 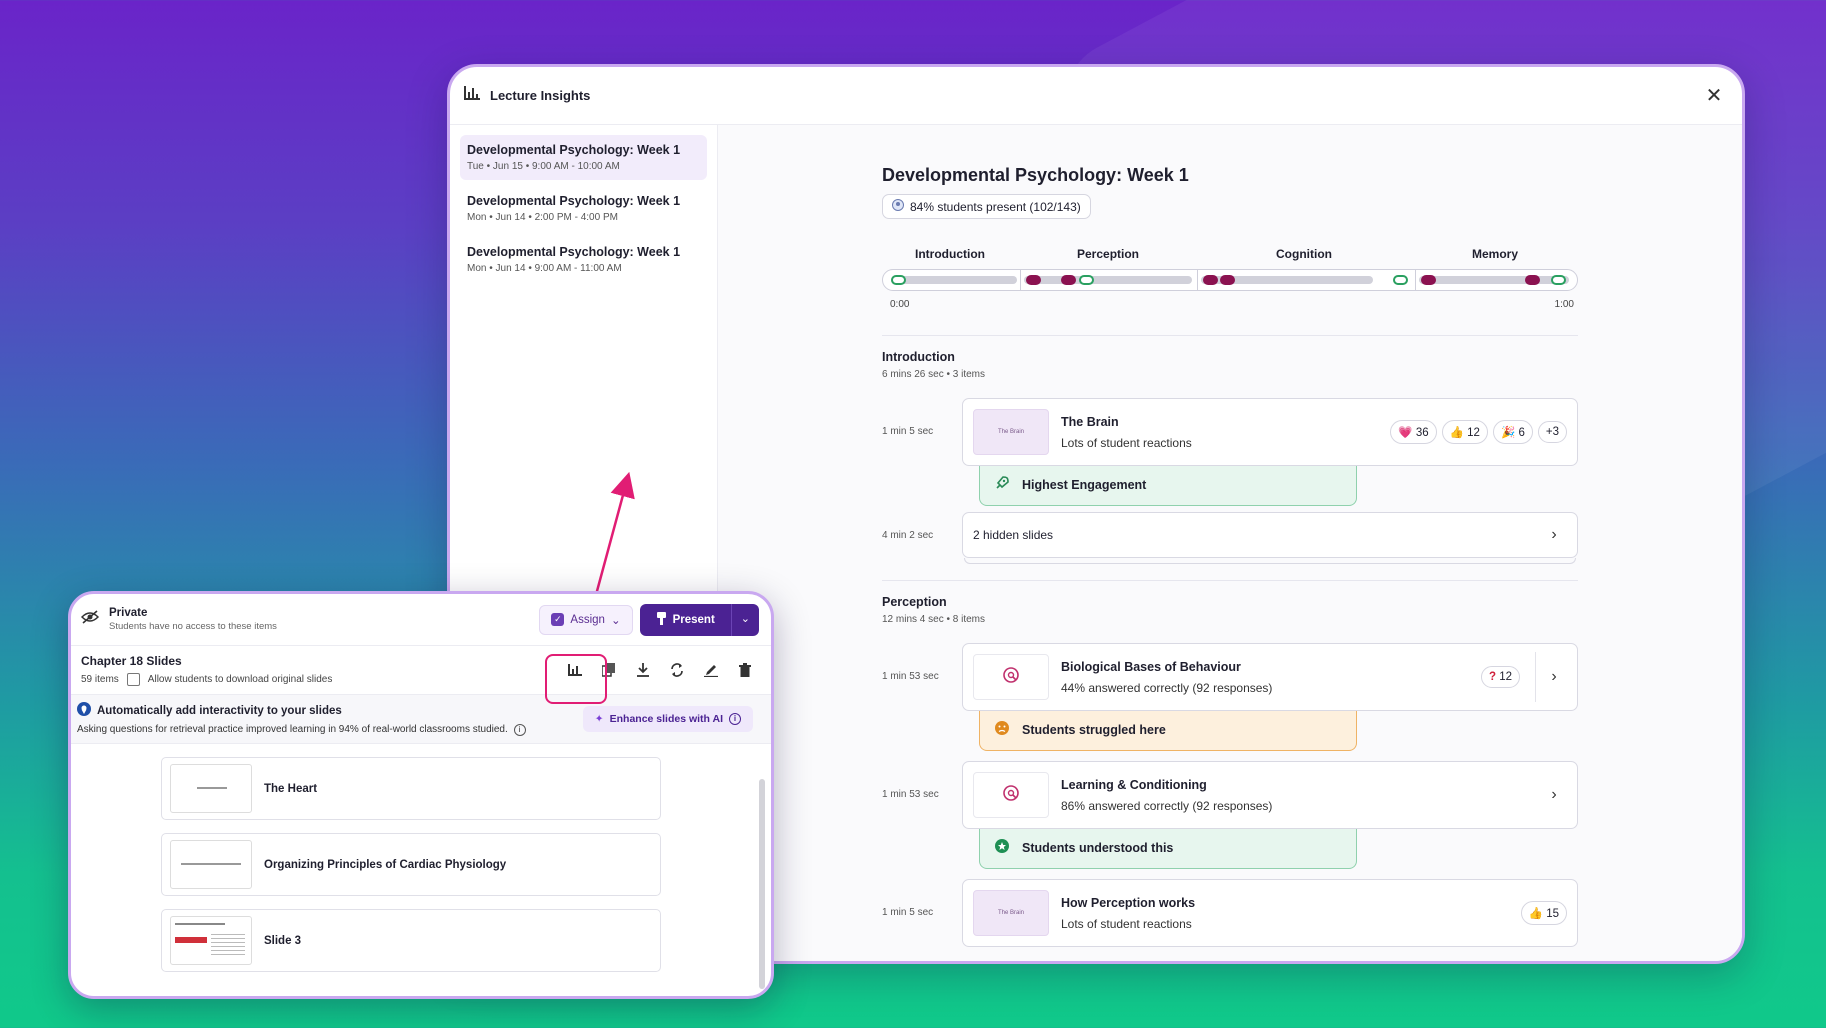 I want to click on rocket-icon, so click(x=1002, y=484).